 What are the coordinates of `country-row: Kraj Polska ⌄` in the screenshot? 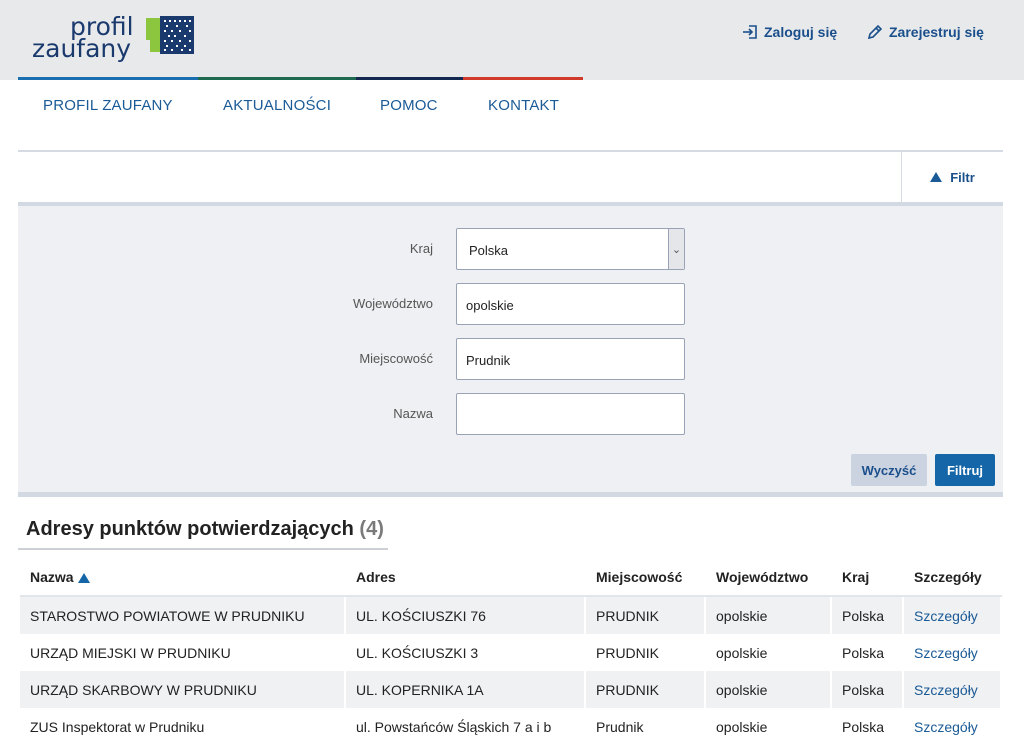 It's located at (510, 249).